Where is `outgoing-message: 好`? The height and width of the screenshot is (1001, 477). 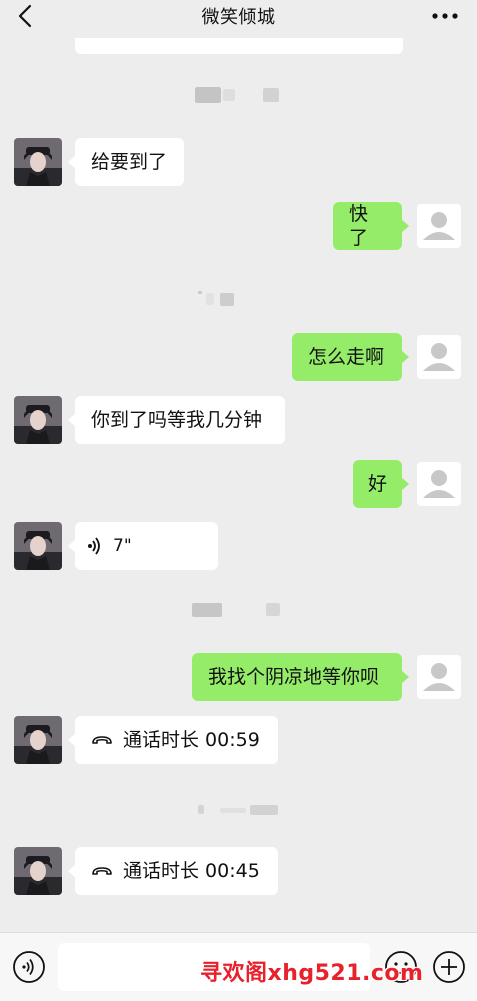 outgoing-message: 好 is located at coordinates (381, 484).